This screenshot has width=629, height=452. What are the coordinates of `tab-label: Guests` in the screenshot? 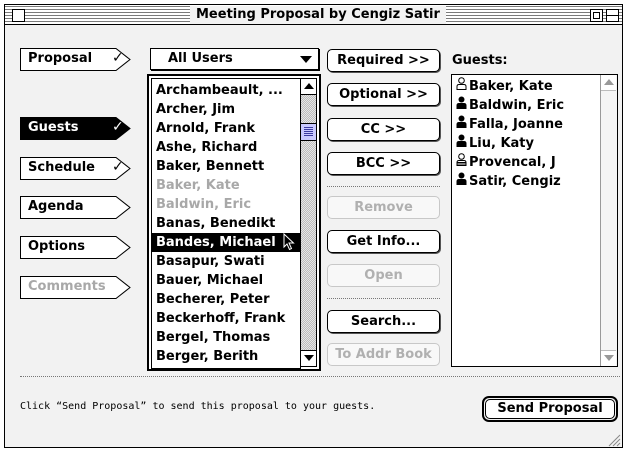 It's located at (53, 127).